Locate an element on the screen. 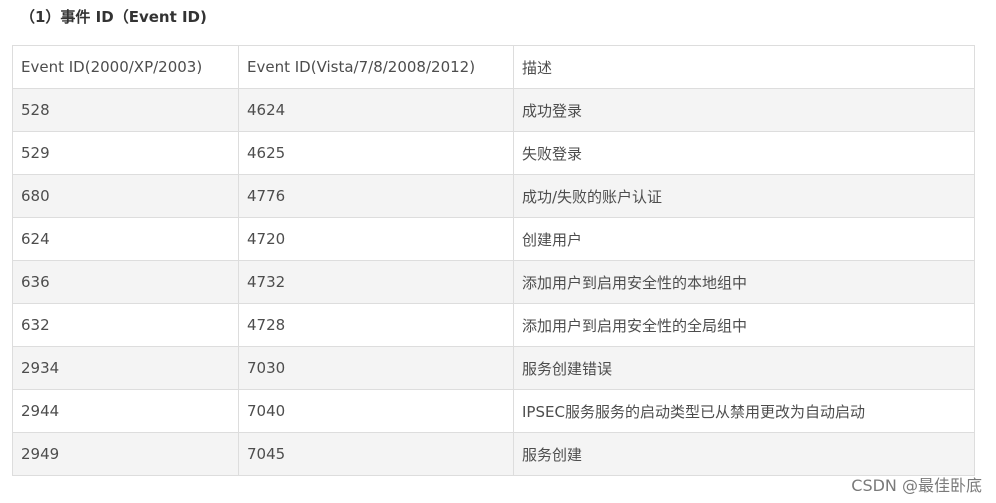  legacy-event-id-cell: 528 is located at coordinates (125, 110).